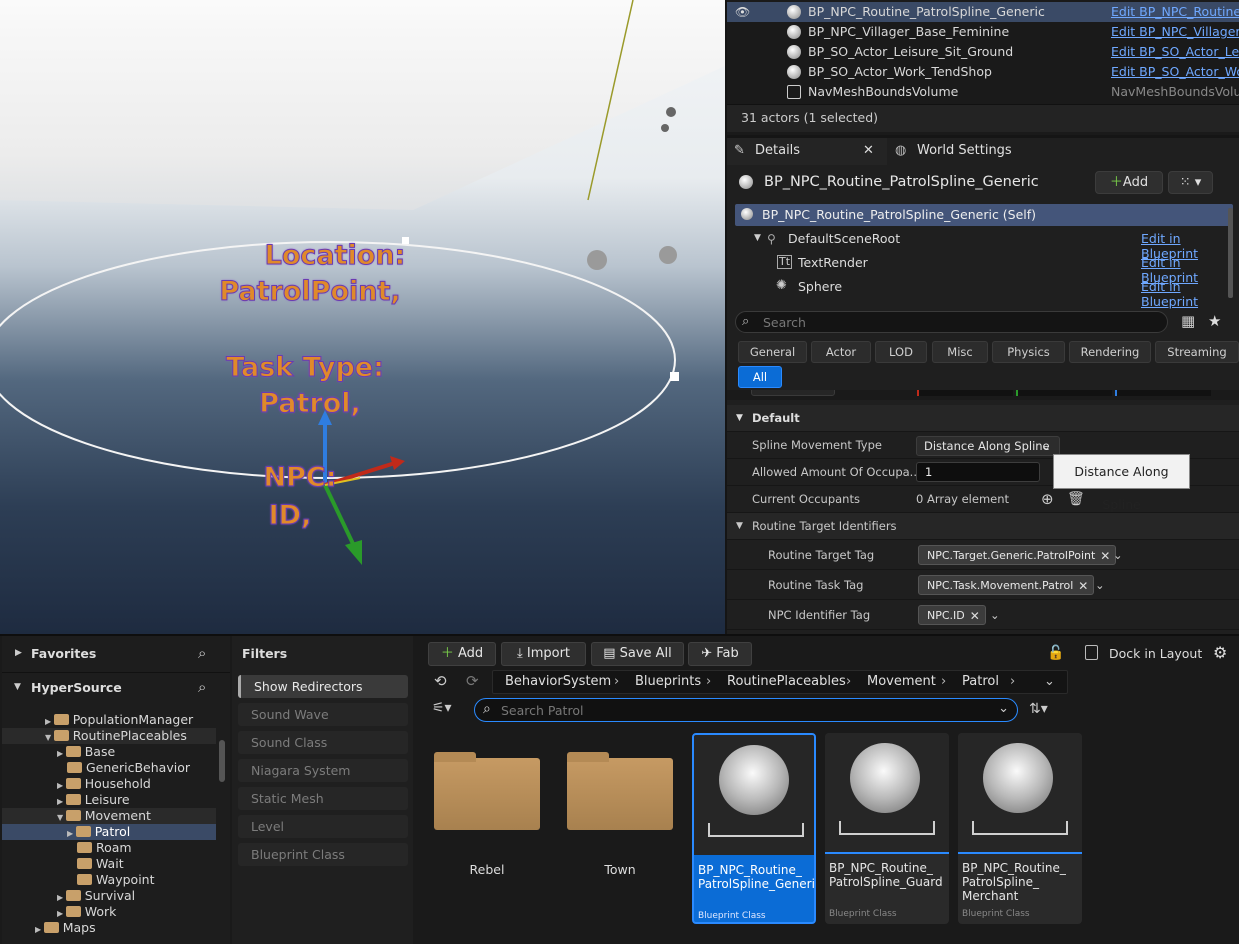 The width and height of the screenshot is (1239, 944). I want to click on filter-all: All, so click(760, 377).